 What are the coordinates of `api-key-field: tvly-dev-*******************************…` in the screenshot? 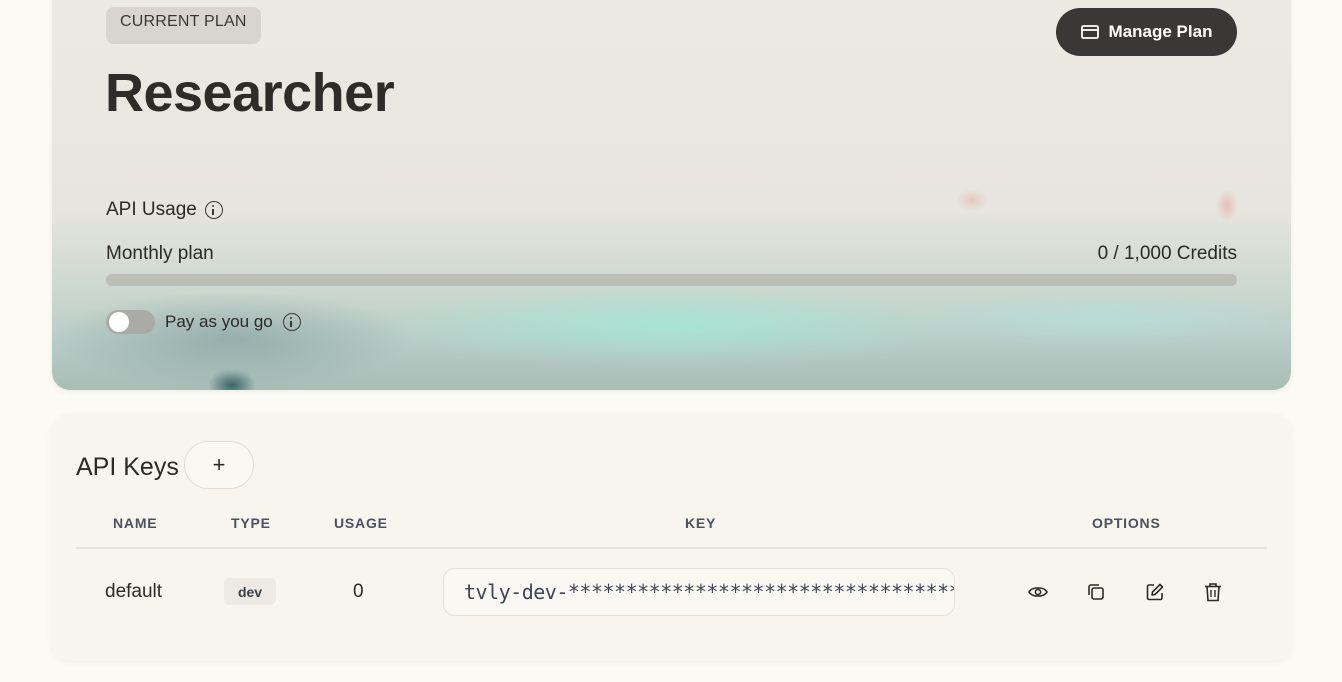 It's located at (699, 592).